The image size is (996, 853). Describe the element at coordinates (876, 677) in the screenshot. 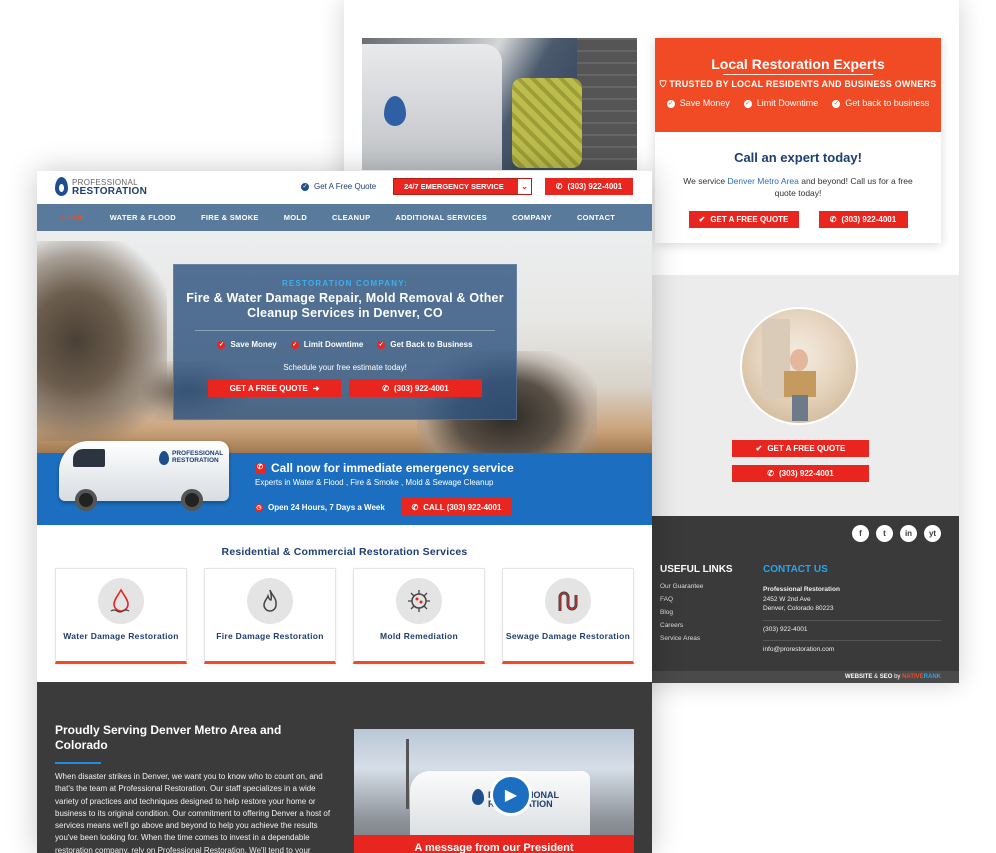

I see `credit-text: &` at that location.